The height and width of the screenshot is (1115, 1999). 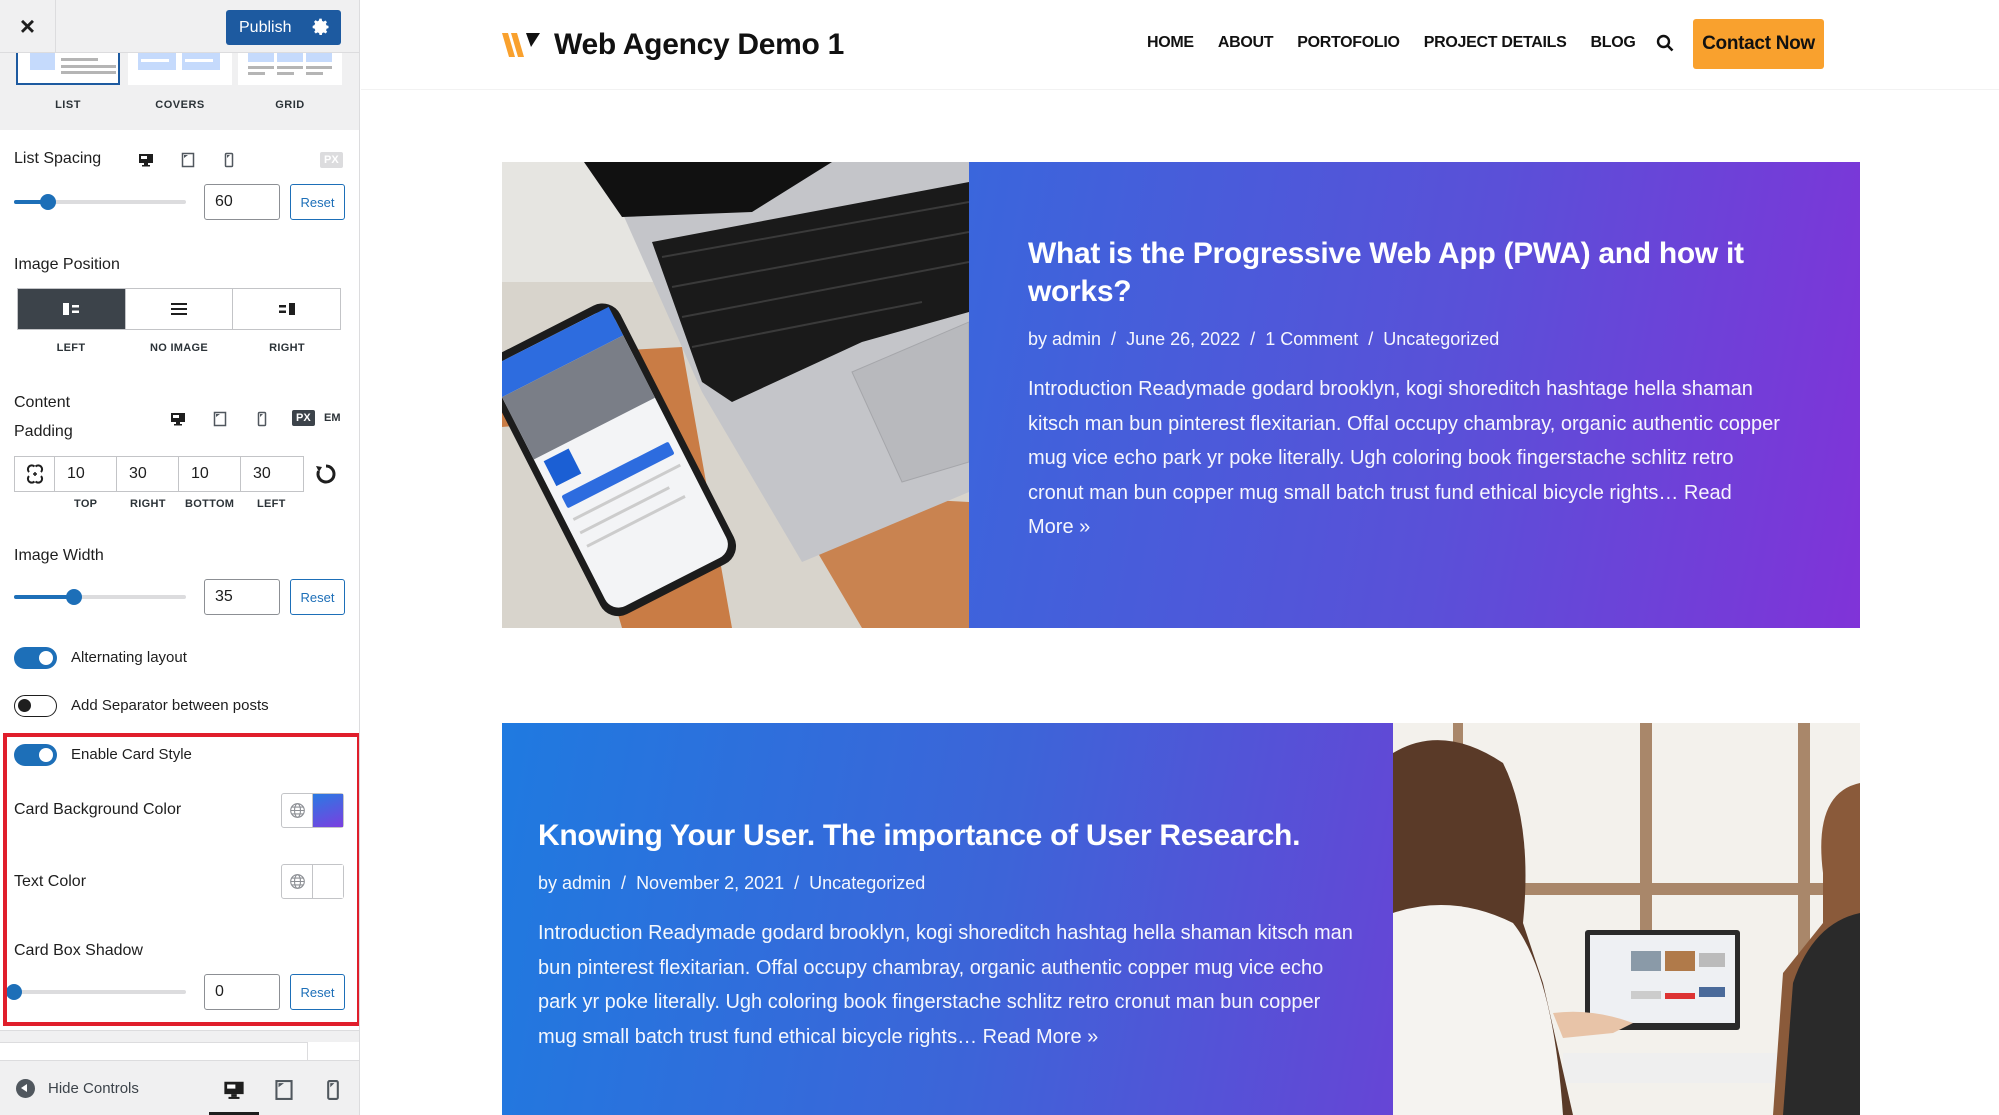 What do you see at coordinates (43, 431) in the screenshot?
I see `content-padding-label-line2: Padding` at bounding box center [43, 431].